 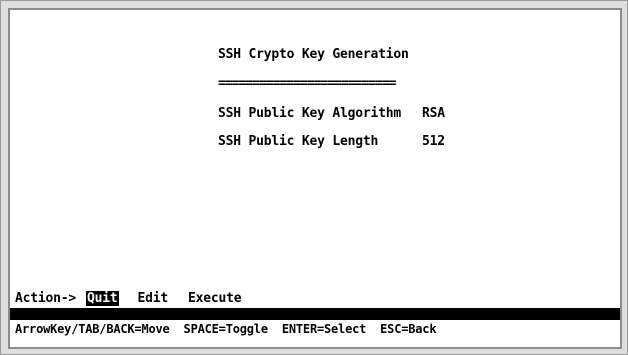 What do you see at coordinates (102, 298) in the screenshot?
I see `quit-action: Quit` at bounding box center [102, 298].